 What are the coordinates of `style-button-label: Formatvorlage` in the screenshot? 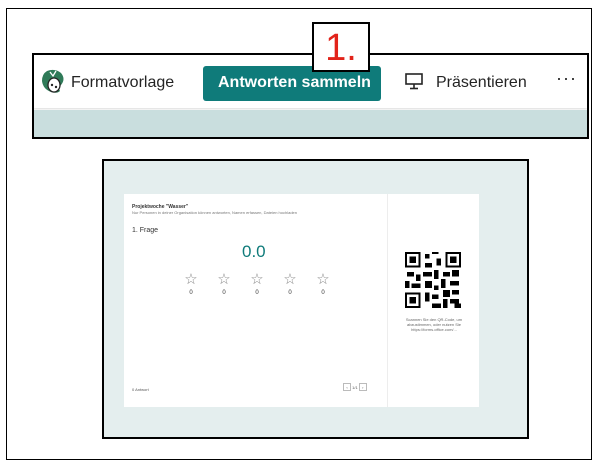 It's located at (122, 83).